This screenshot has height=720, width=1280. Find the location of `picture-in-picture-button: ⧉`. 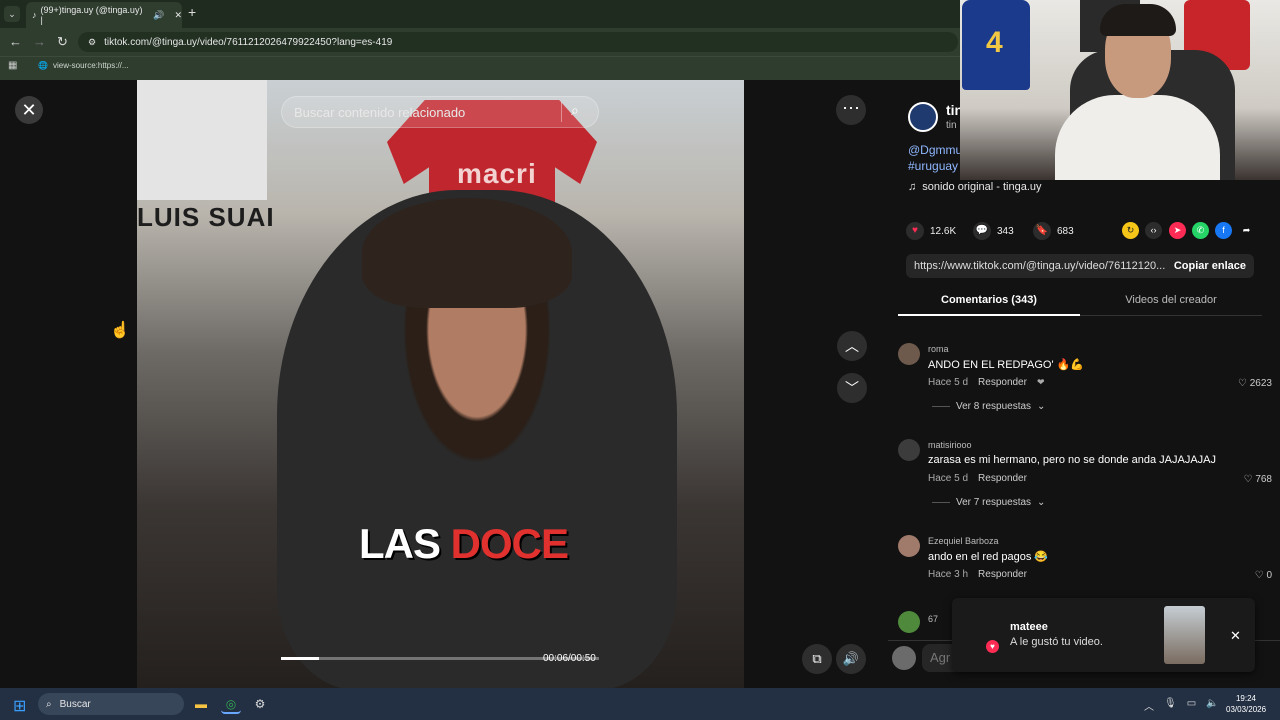

picture-in-picture-button: ⧉ is located at coordinates (817, 659).